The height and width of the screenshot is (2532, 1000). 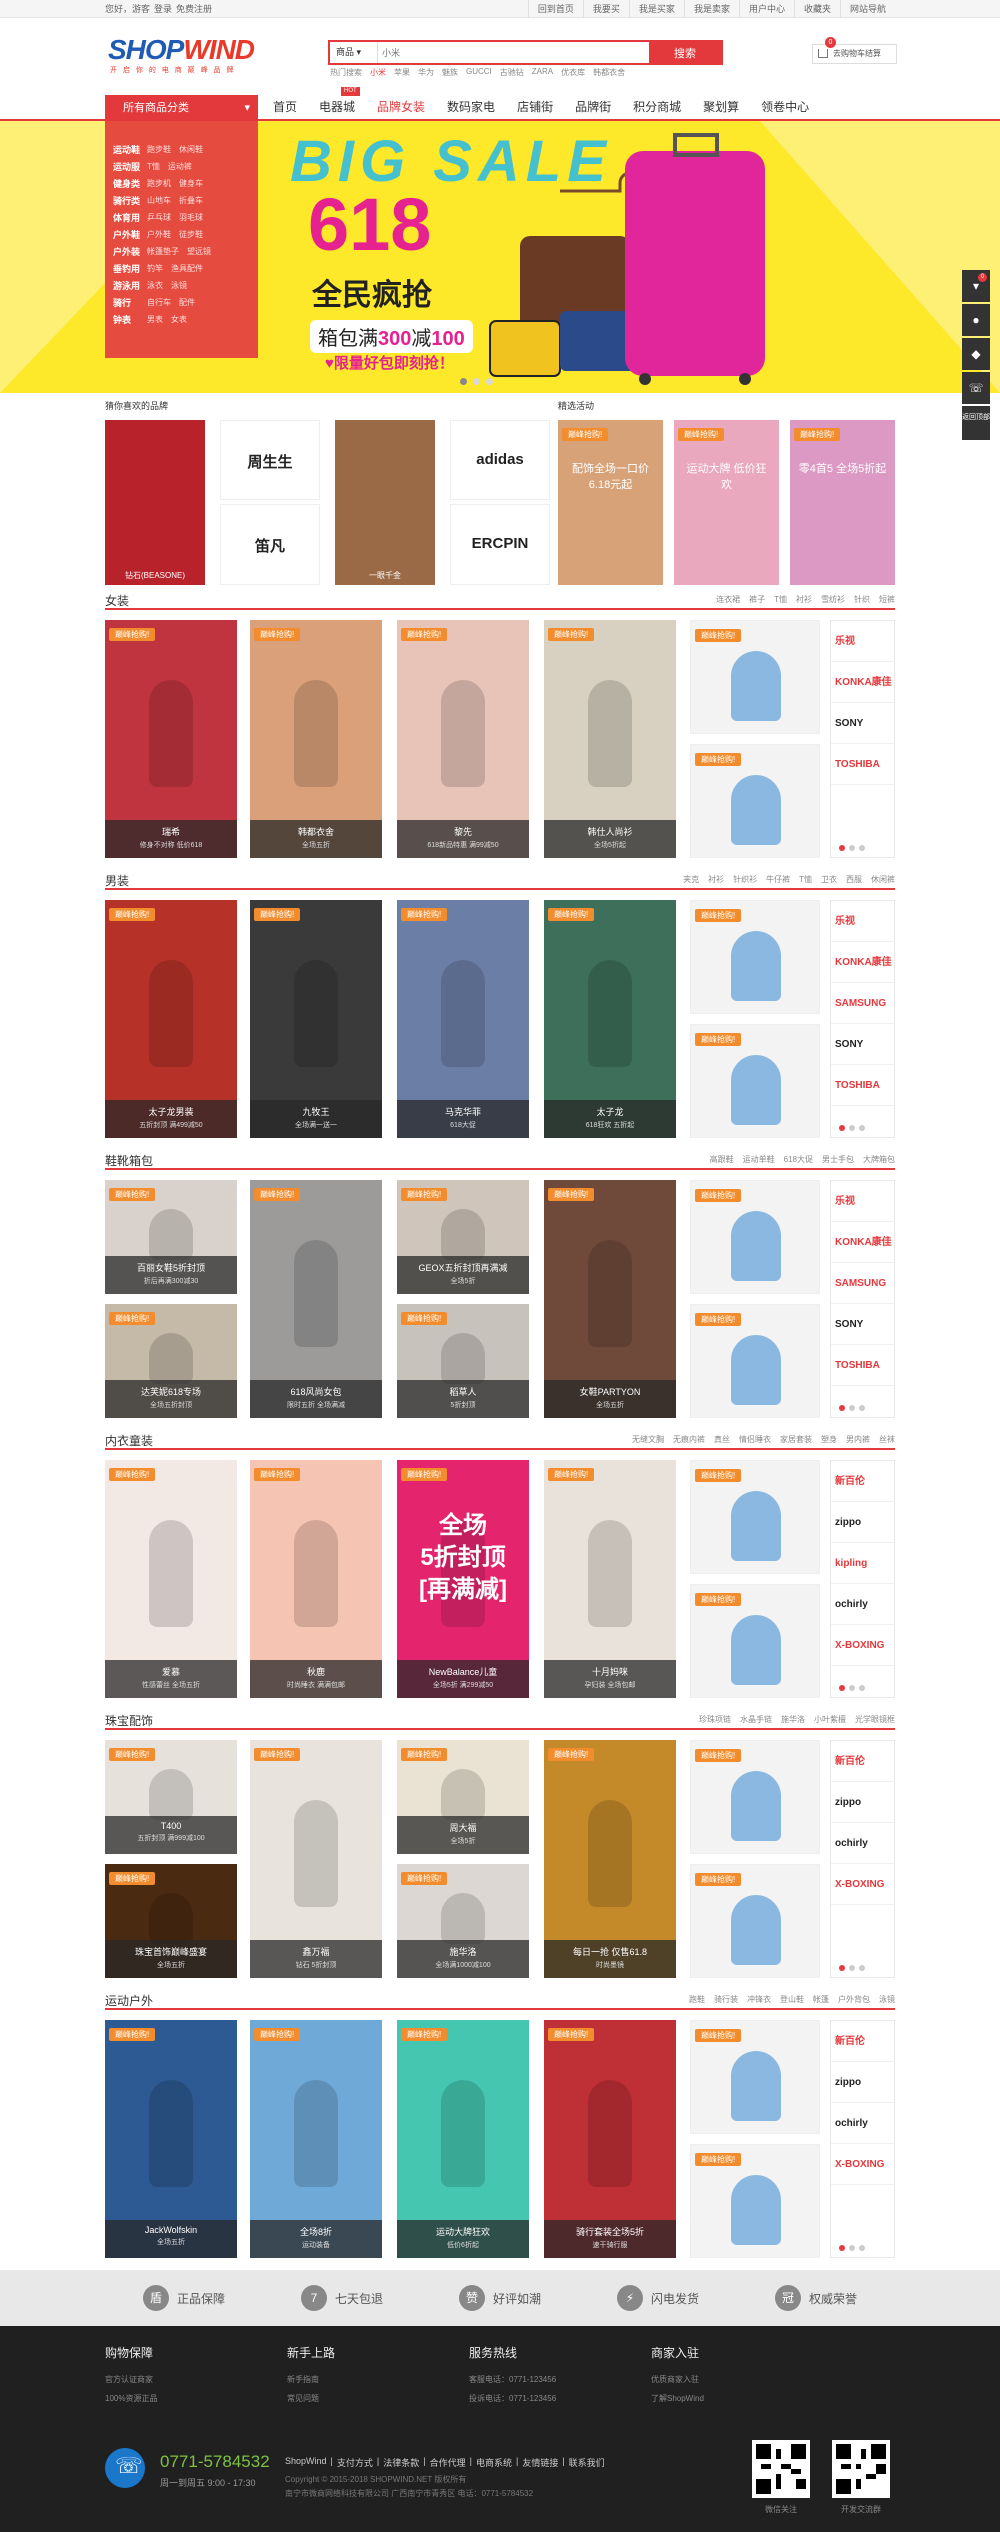 What do you see at coordinates (728, 599) in the screenshot?
I see `floor-keyword-link: 连衣裙` at bounding box center [728, 599].